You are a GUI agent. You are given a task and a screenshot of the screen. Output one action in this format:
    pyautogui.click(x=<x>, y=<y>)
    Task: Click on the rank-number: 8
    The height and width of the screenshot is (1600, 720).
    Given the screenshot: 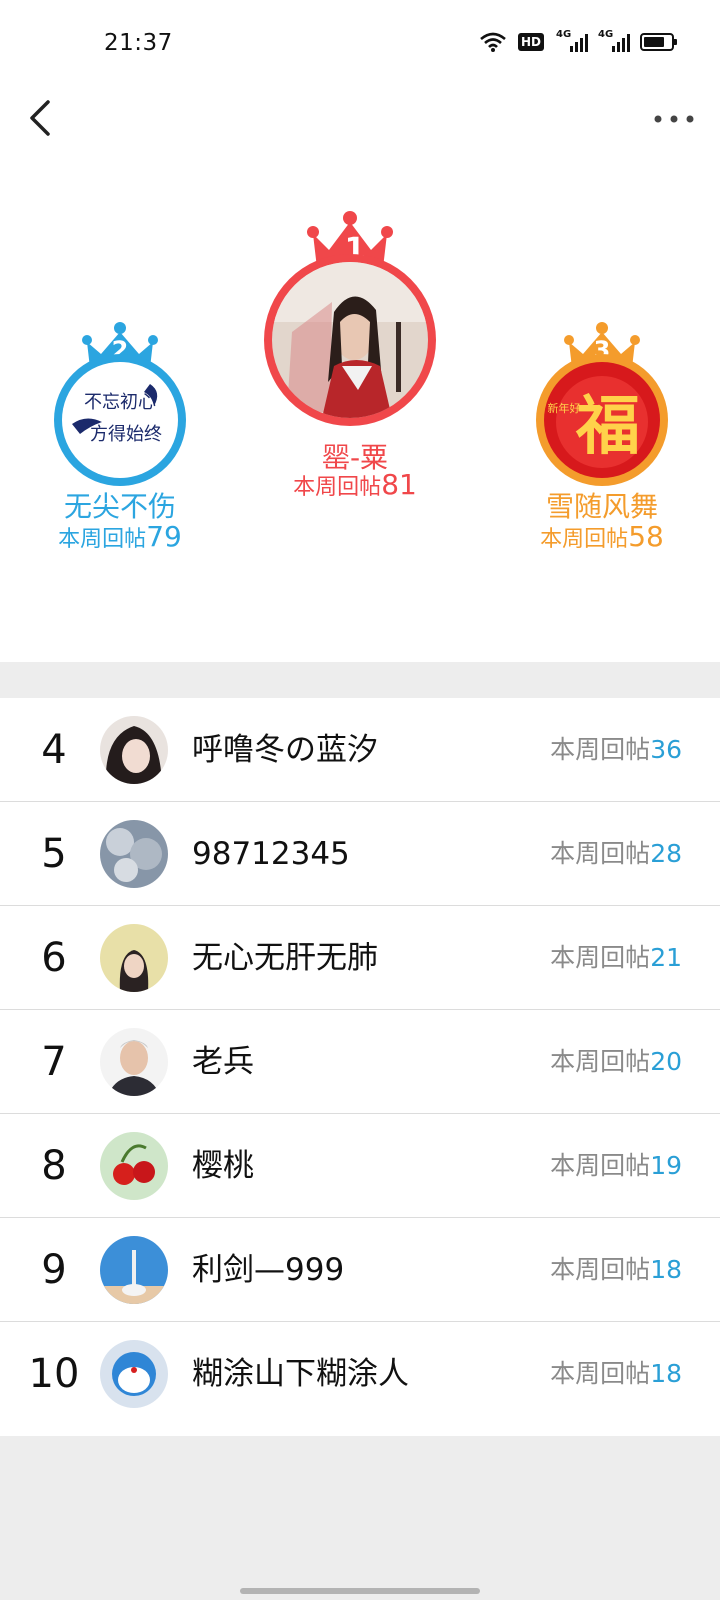 What is the action you would take?
    pyautogui.click(x=54, y=1166)
    